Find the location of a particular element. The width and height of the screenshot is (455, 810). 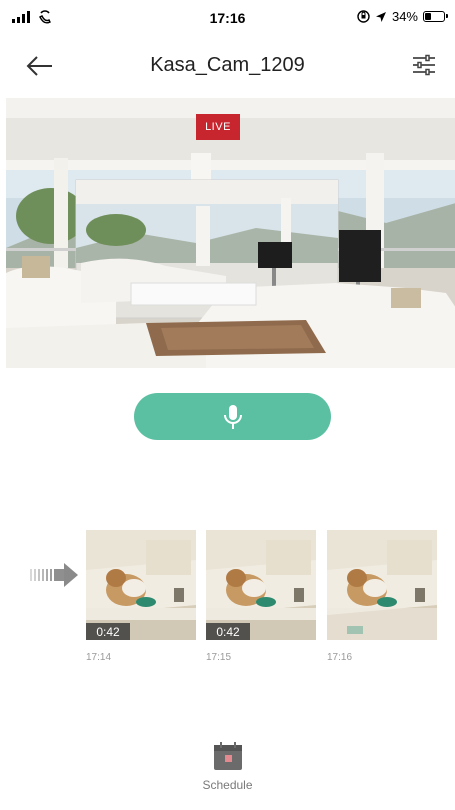

header: Kasa_Cam_1209 is located at coordinates (227, 67).